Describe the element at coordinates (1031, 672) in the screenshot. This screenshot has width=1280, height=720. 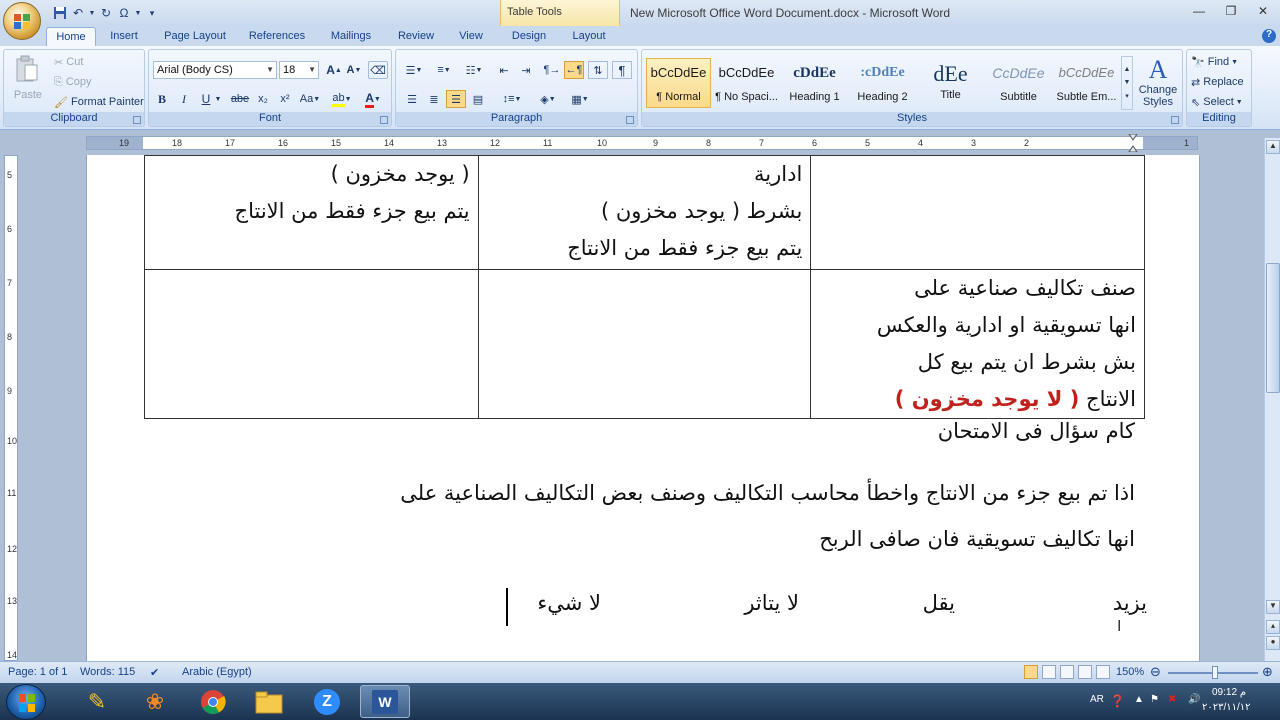
I see `print-layout-icon` at that location.